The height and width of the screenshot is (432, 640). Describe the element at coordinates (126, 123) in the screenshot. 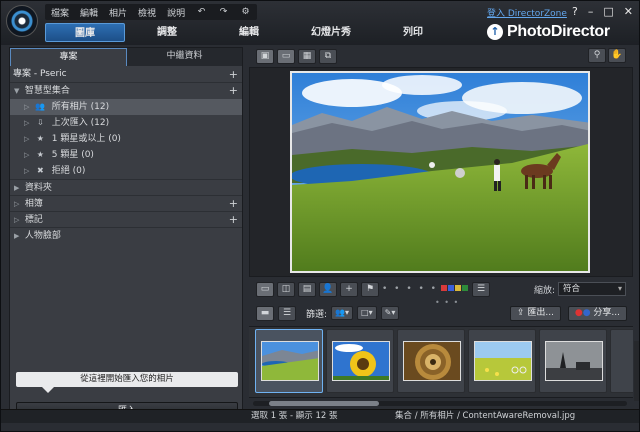

I see `tree-item-last-import: ▷ ⇩ 上次匯入 (12)` at that location.